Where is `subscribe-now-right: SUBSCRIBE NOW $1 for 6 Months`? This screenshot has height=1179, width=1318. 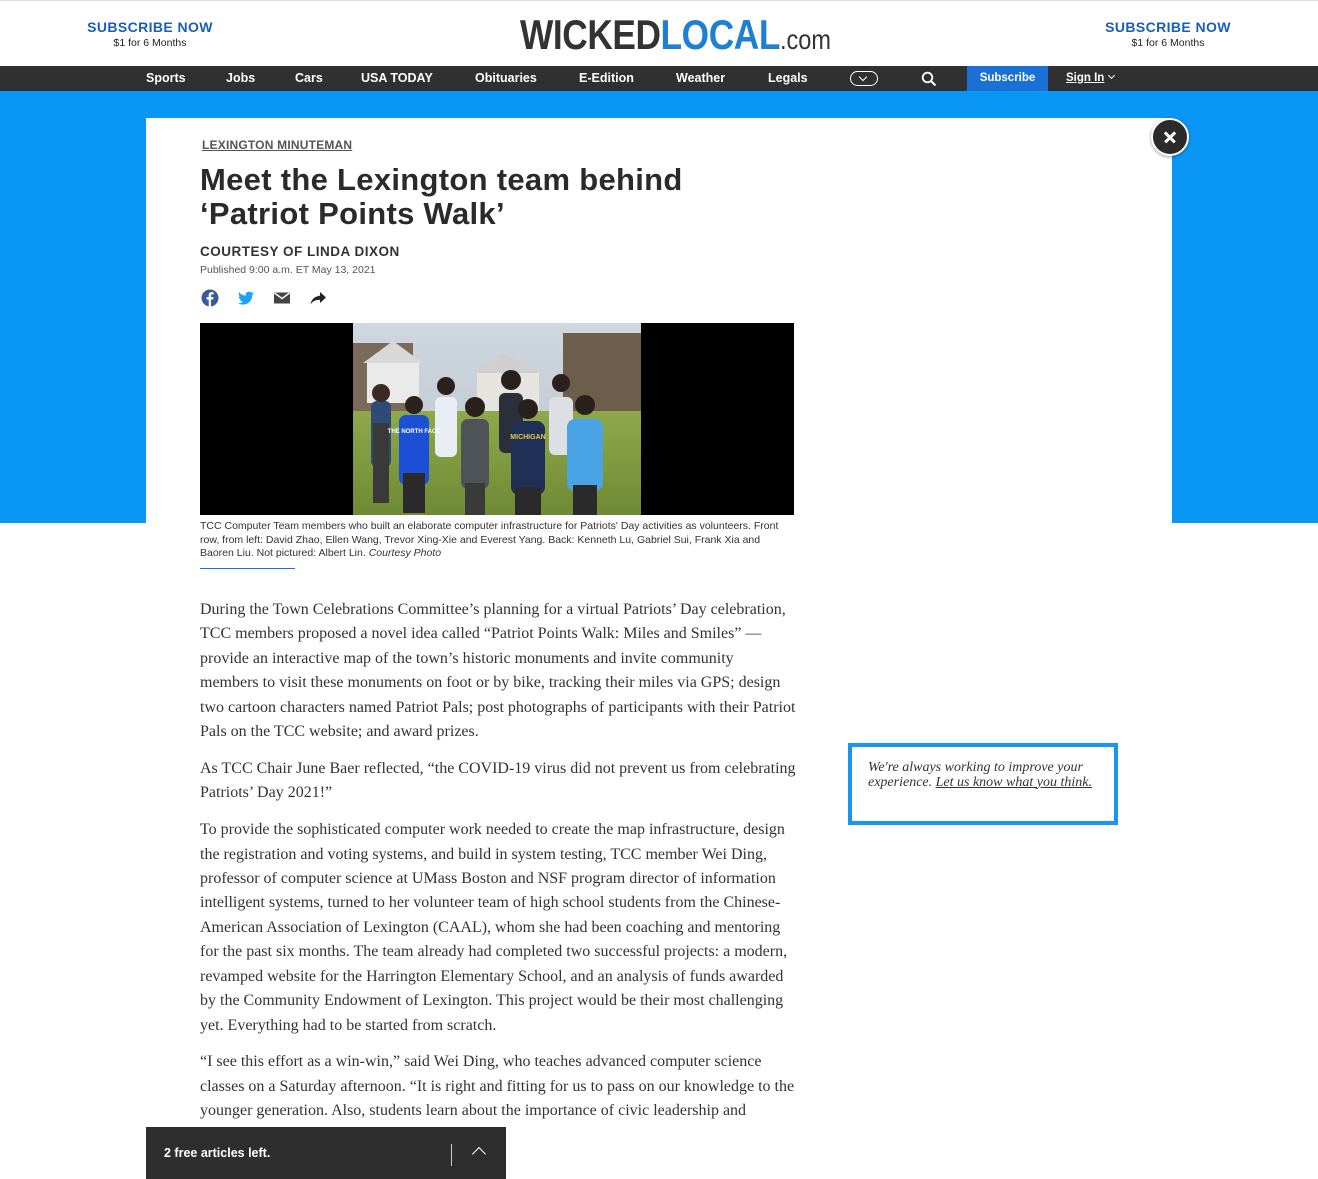
subscribe-now-right: SUBSCRIBE NOW $1 for 6 Months is located at coordinates (1168, 34).